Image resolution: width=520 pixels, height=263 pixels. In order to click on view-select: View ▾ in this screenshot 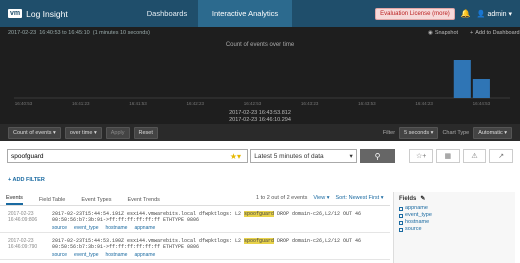, I will do `click(321, 198)`.